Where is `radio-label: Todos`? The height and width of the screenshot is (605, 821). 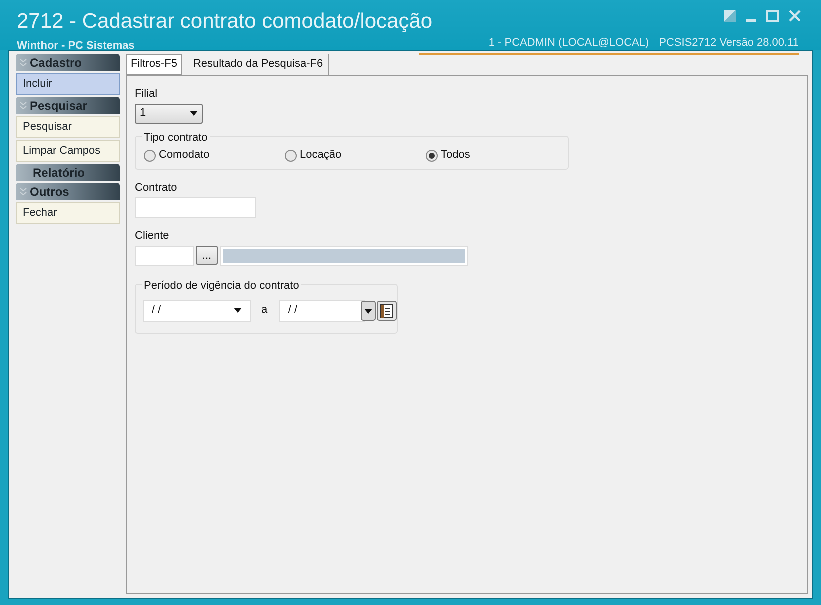 radio-label: Todos is located at coordinates (455, 156).